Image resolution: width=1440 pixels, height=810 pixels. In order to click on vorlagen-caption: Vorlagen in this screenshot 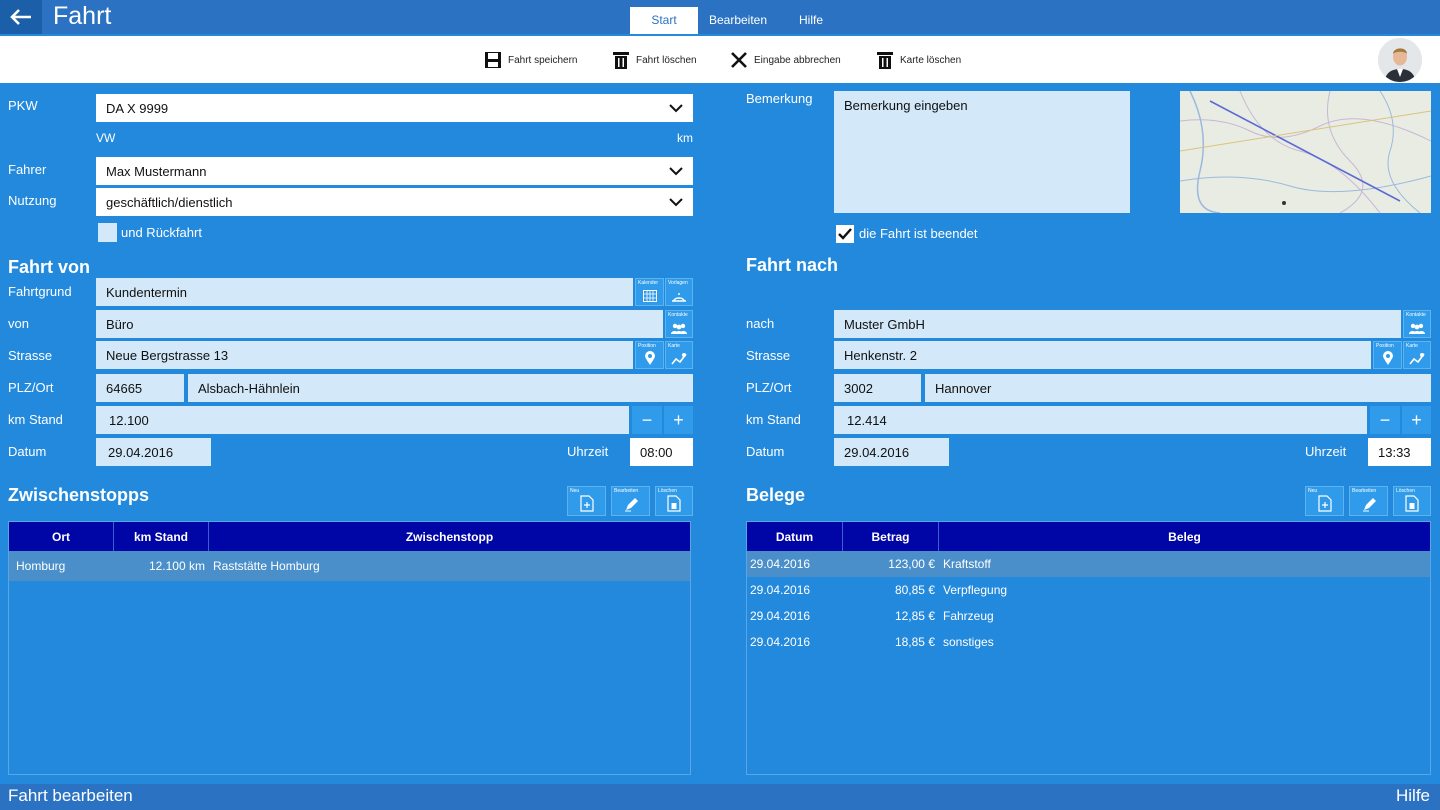, I will do `click(678, 283)`.